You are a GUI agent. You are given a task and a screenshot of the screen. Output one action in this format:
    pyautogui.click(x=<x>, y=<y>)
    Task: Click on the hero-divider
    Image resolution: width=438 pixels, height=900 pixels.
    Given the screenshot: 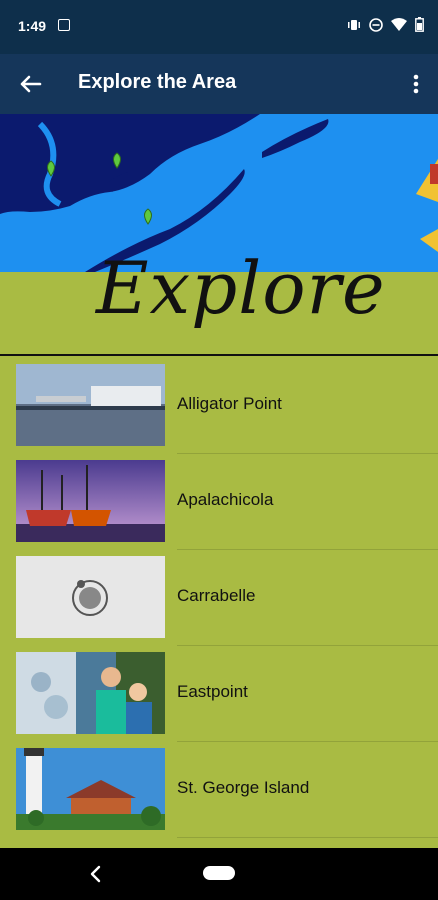 What is the action you would take?
    pyautogui.click(x=219, y=355)
    